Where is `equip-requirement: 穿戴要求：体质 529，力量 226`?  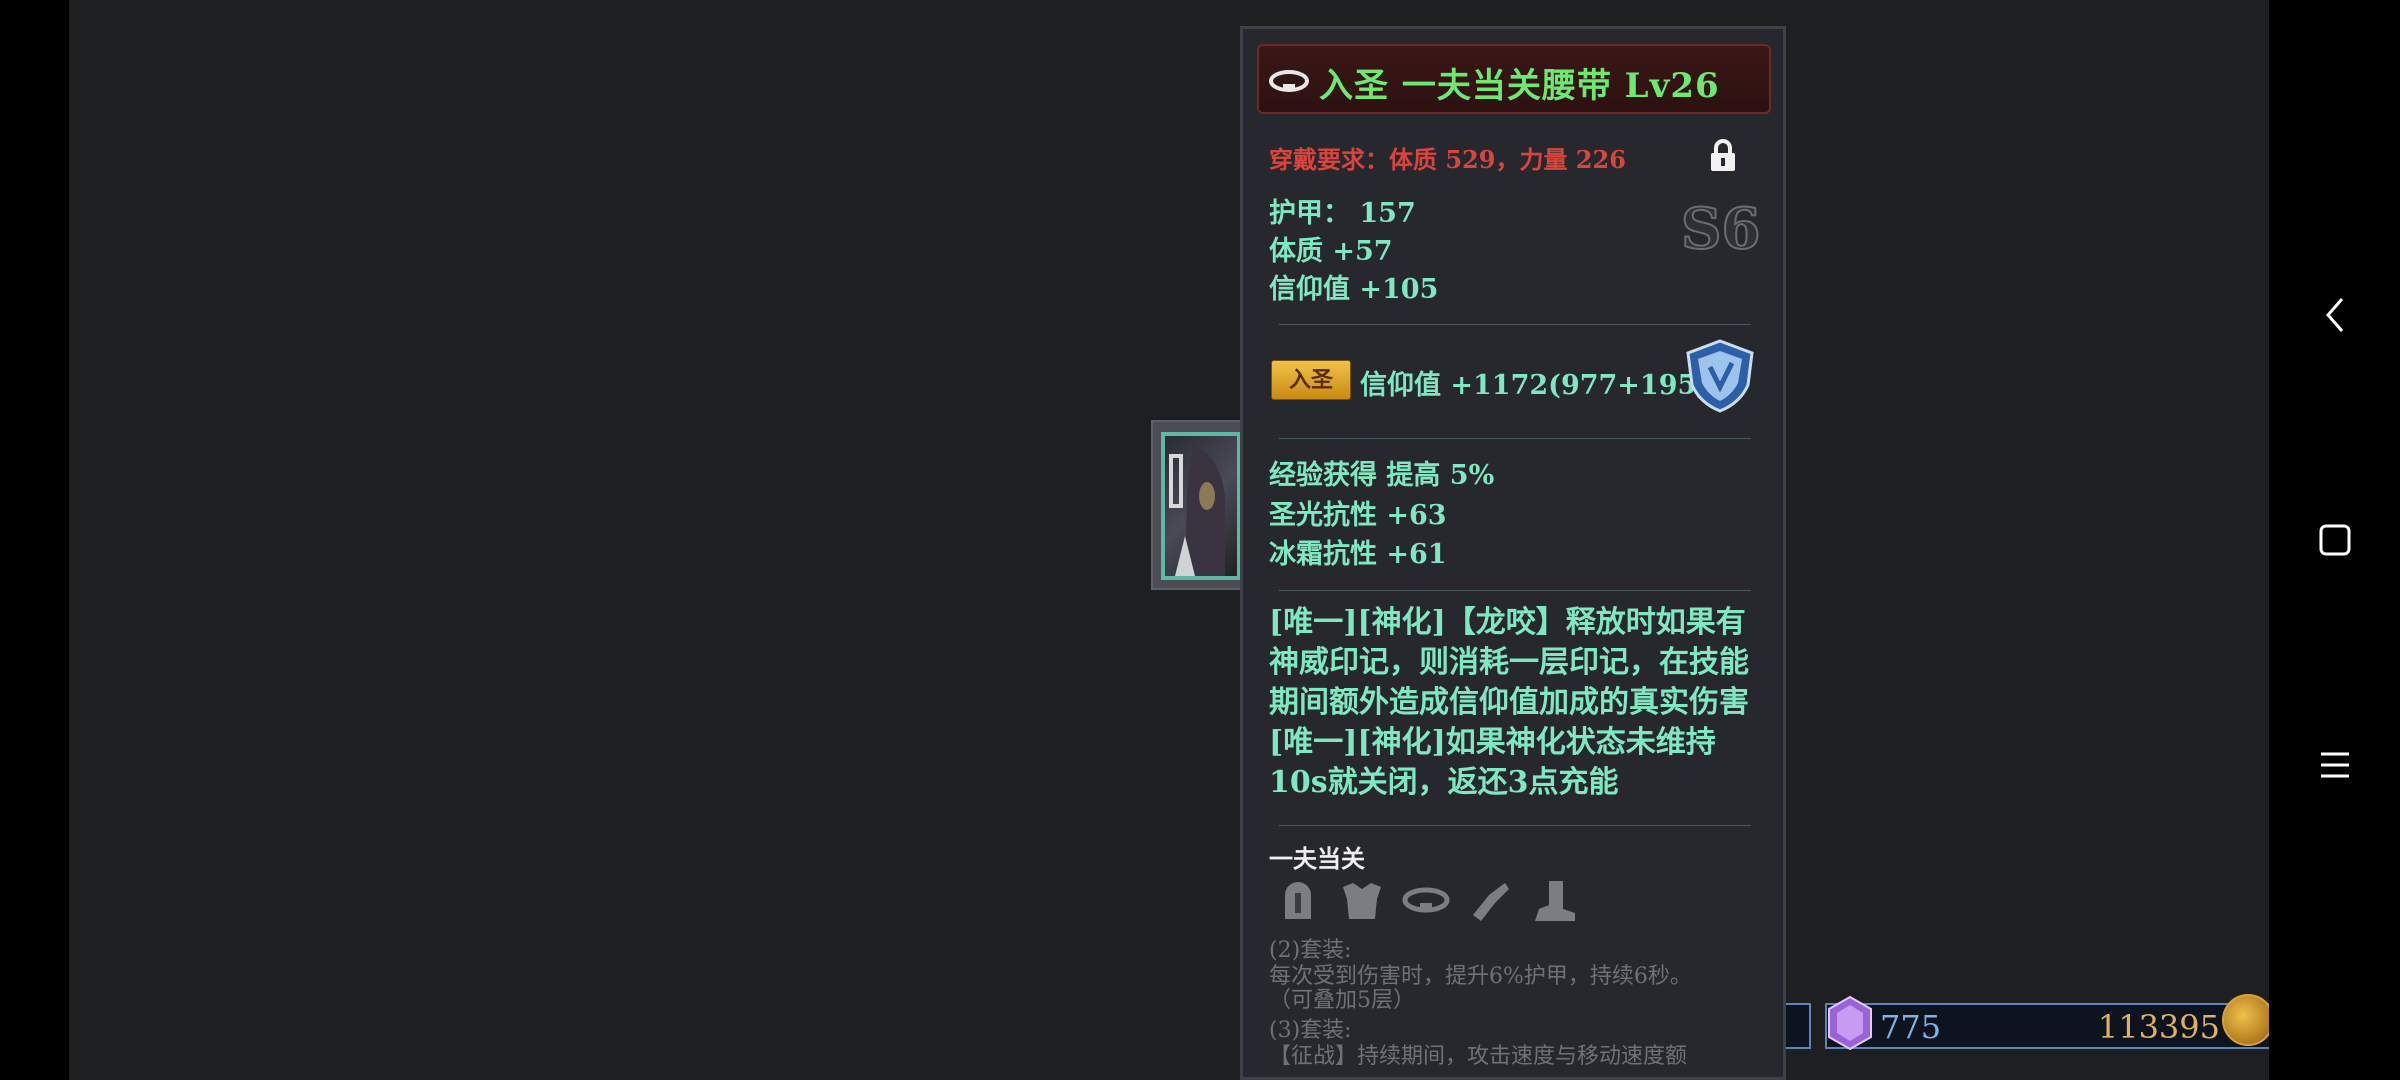
equip-requirement: 穿戴要求：体质 529，力量 226 is located at coordinates (1447, 159).